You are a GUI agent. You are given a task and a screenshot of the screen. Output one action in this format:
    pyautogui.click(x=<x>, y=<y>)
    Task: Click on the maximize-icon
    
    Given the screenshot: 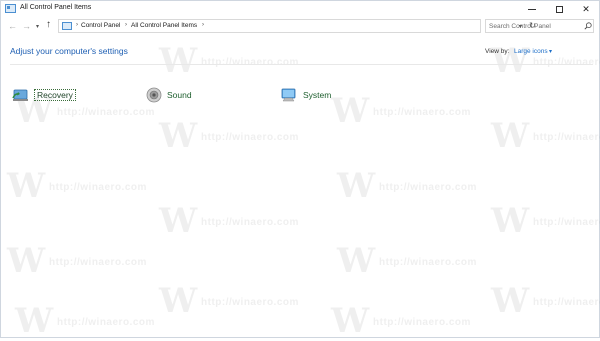 What is the action you would take?
    pyautogui.click(x=559, y=9)
    